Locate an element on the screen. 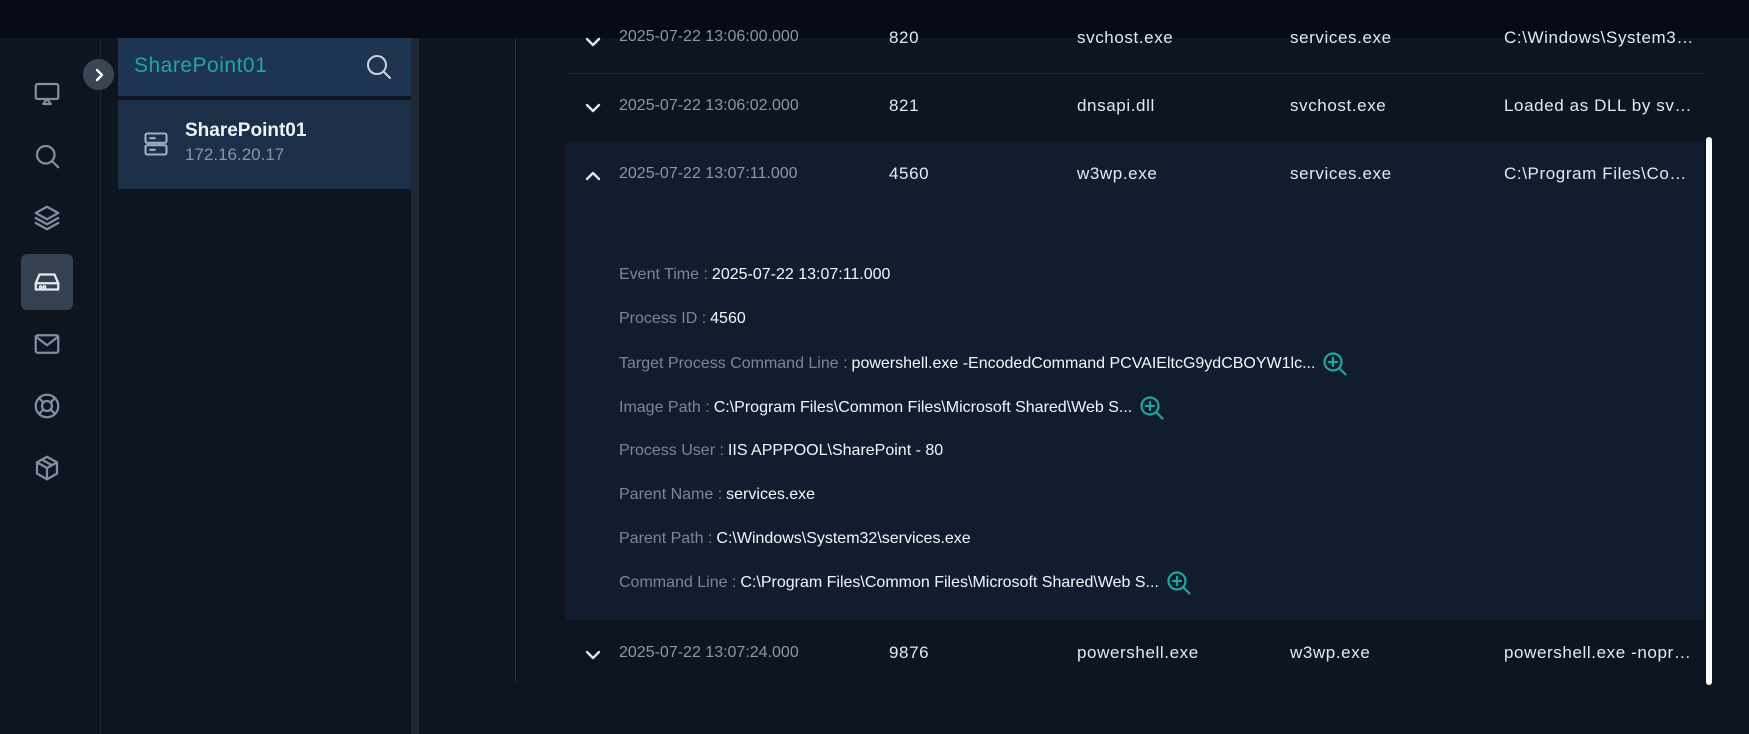 Image resolution: width=1749 pixels, height=734 pixels. event-command: Loaded as DLL by svchost.exe is located at coordinates (1599, 105).